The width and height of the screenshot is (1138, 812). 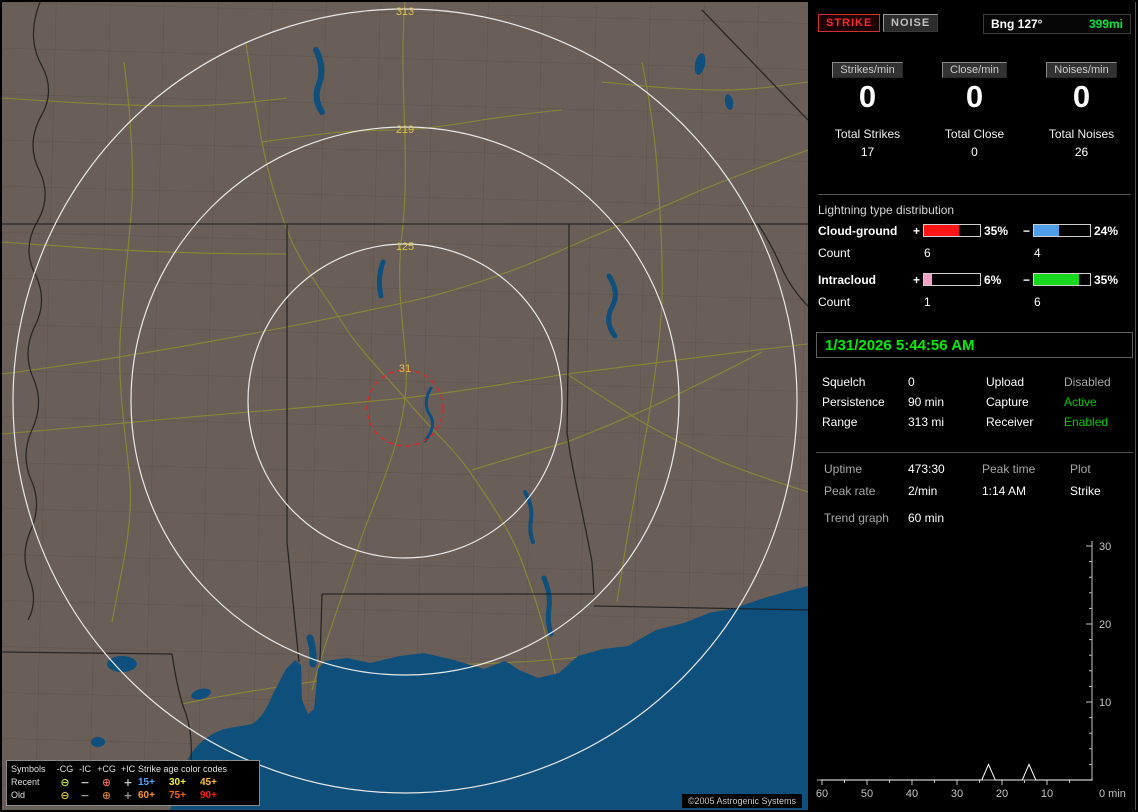 I want to click on svg-text: 60, so click(x=822, y=794).